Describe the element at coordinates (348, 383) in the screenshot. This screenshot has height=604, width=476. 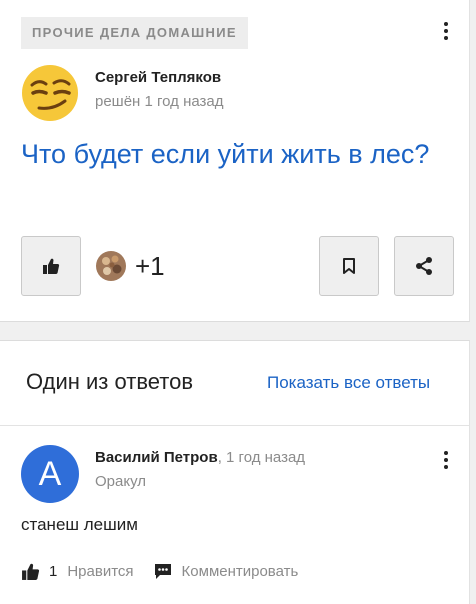
I see `show-all-answers-link: Показать все ответы` at that location.